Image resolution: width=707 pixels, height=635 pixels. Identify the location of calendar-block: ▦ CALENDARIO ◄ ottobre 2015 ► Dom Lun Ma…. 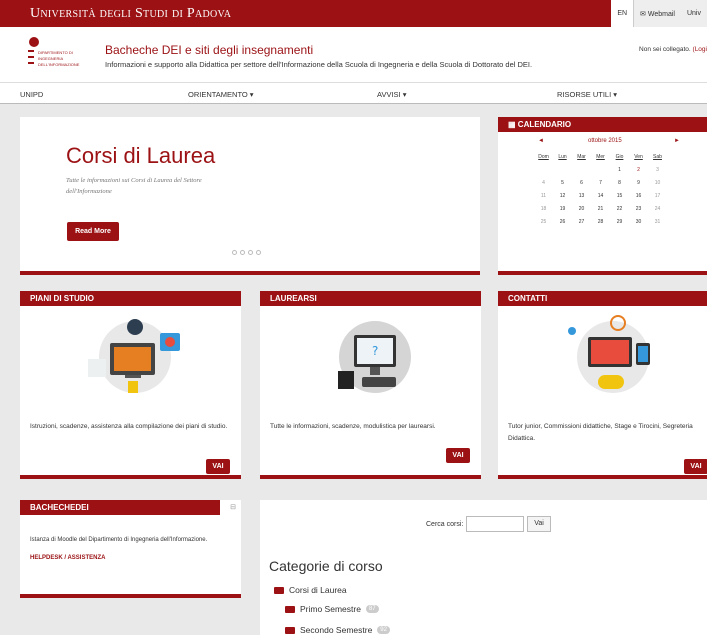
(602, 196).